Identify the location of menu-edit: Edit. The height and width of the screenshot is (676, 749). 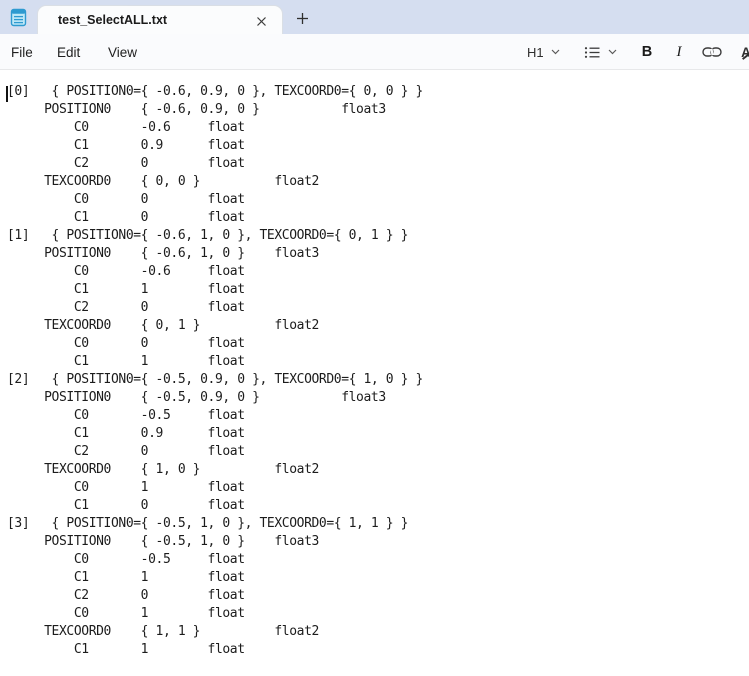
(68, 52).